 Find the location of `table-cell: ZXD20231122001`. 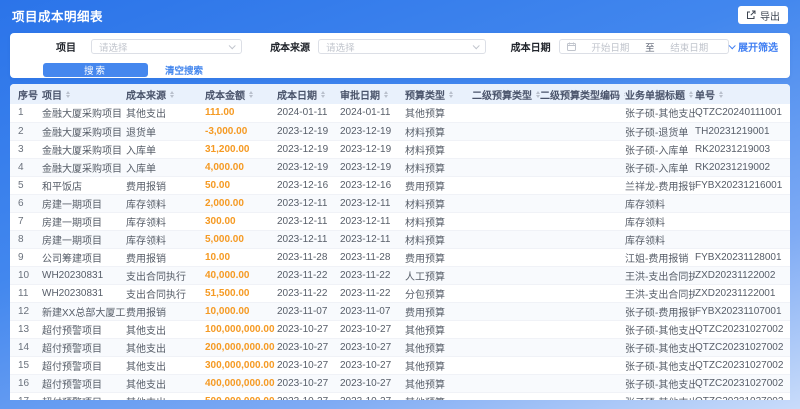

table-cell: ZXD20231122001 is located at coordinates (742, 293).